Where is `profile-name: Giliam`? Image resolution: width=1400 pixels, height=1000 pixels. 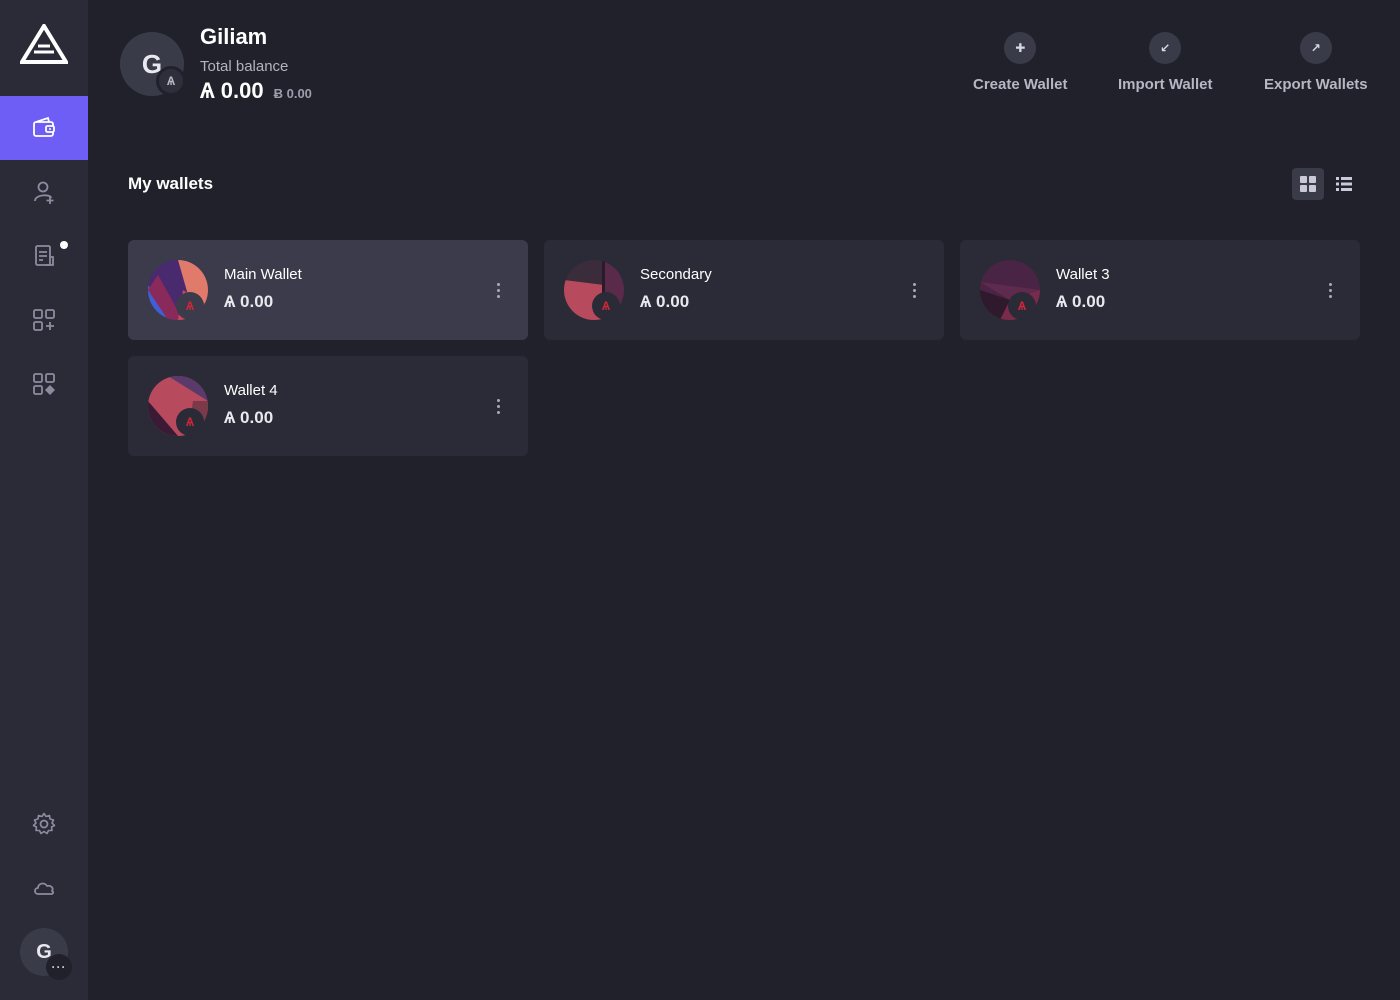
profile-name: Giliam is located at coordinates (234, 36).